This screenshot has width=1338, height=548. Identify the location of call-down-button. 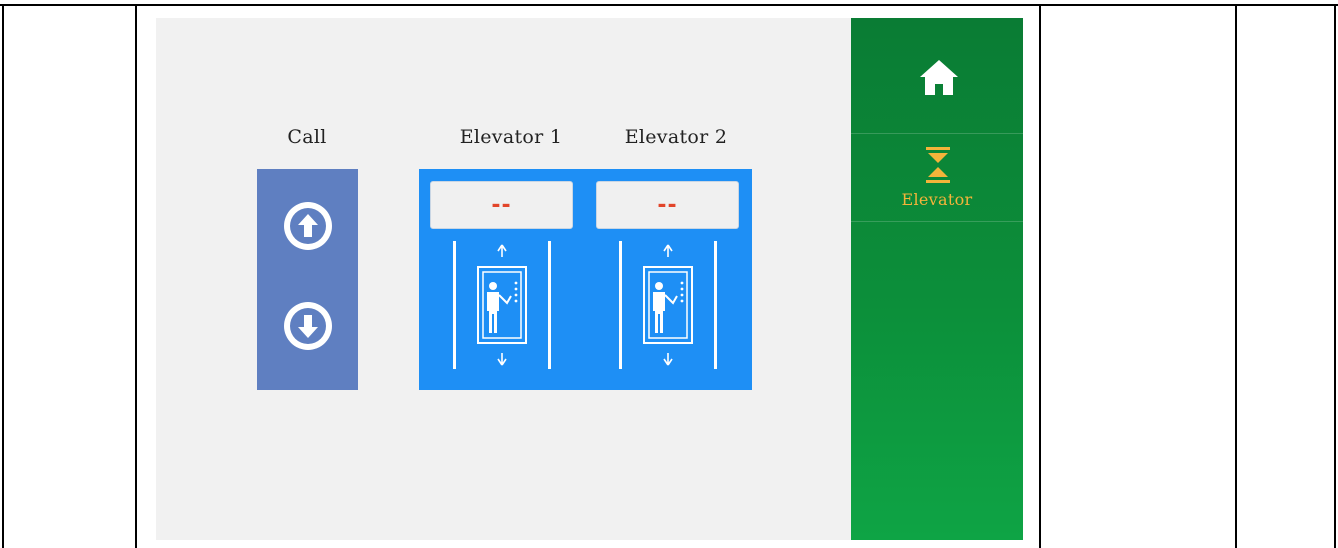
(308, 326).